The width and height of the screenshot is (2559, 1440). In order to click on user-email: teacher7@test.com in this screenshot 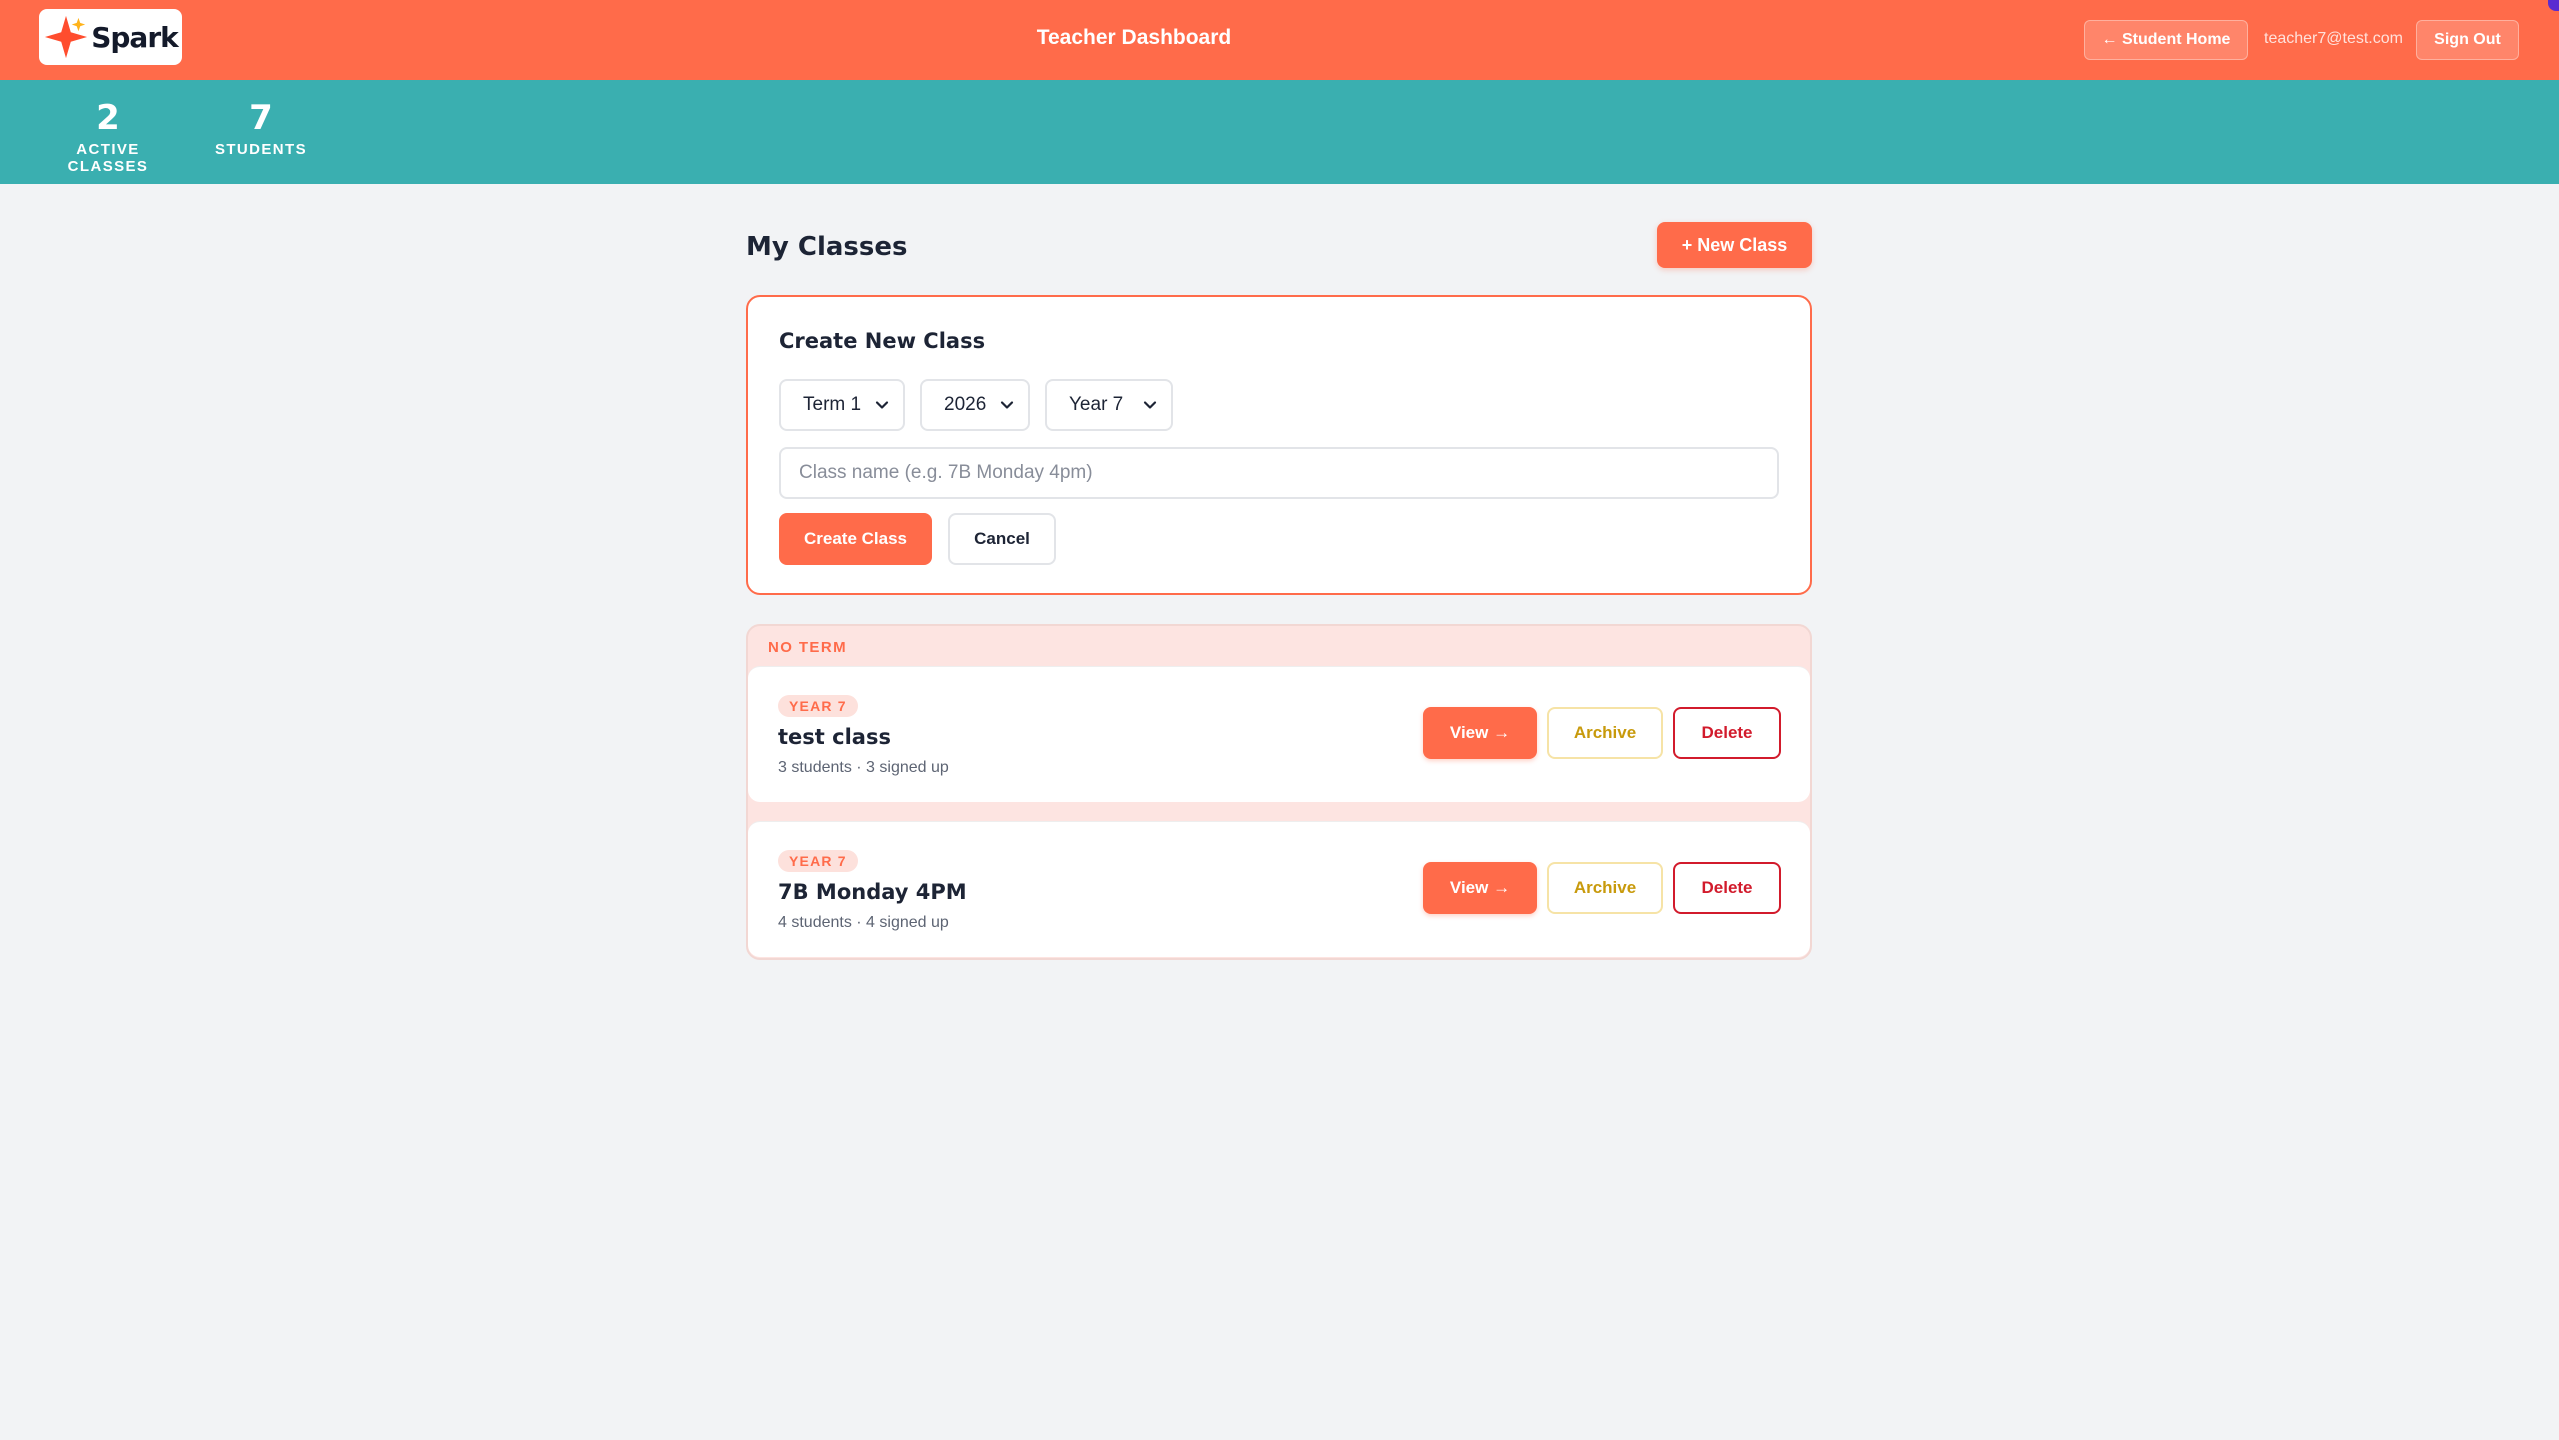, I will do `click(2333, 38)`.